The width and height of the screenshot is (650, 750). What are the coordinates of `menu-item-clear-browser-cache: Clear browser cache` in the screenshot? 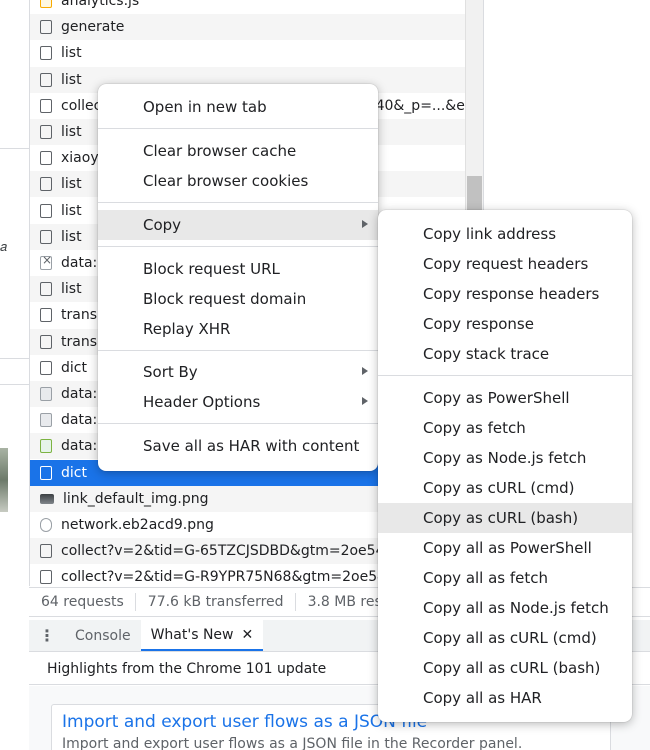 It's located at (238, 151).